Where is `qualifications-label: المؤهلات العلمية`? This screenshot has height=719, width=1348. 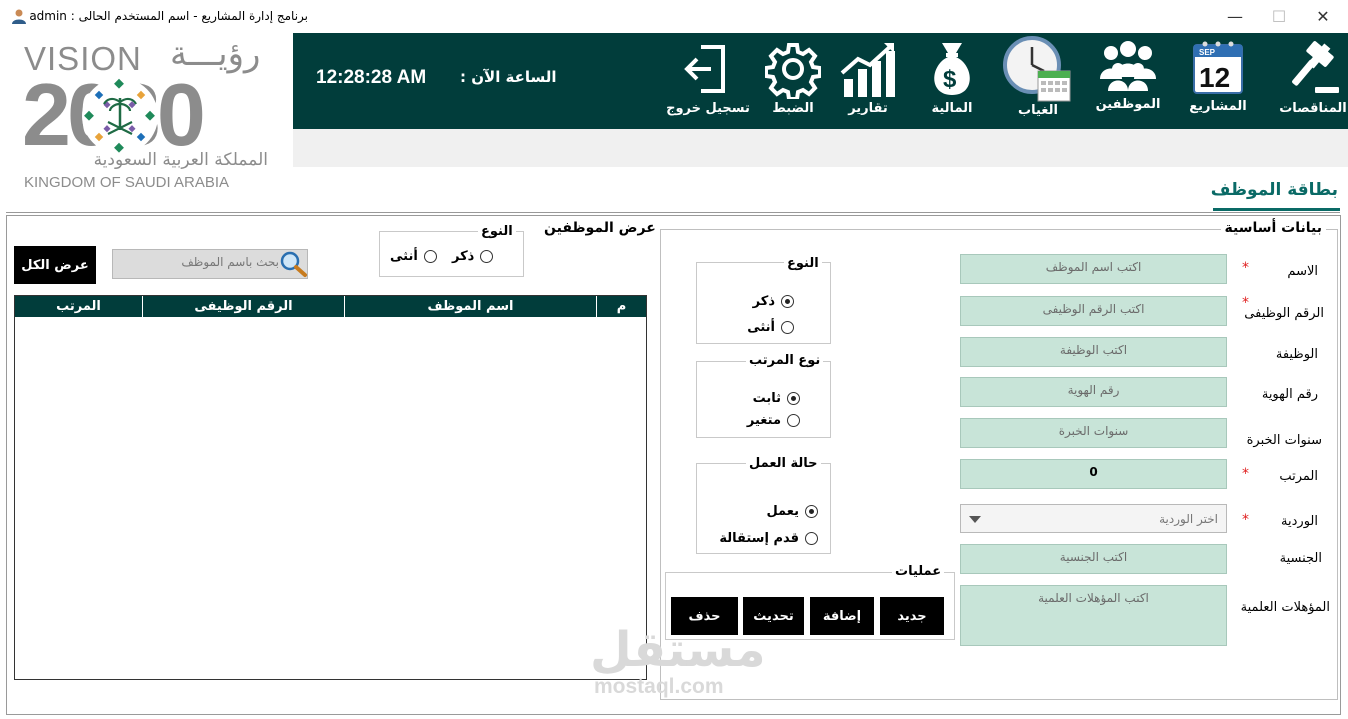 qualifications-label: المؤهلات العلمية is located at coordinates (1285, 607).